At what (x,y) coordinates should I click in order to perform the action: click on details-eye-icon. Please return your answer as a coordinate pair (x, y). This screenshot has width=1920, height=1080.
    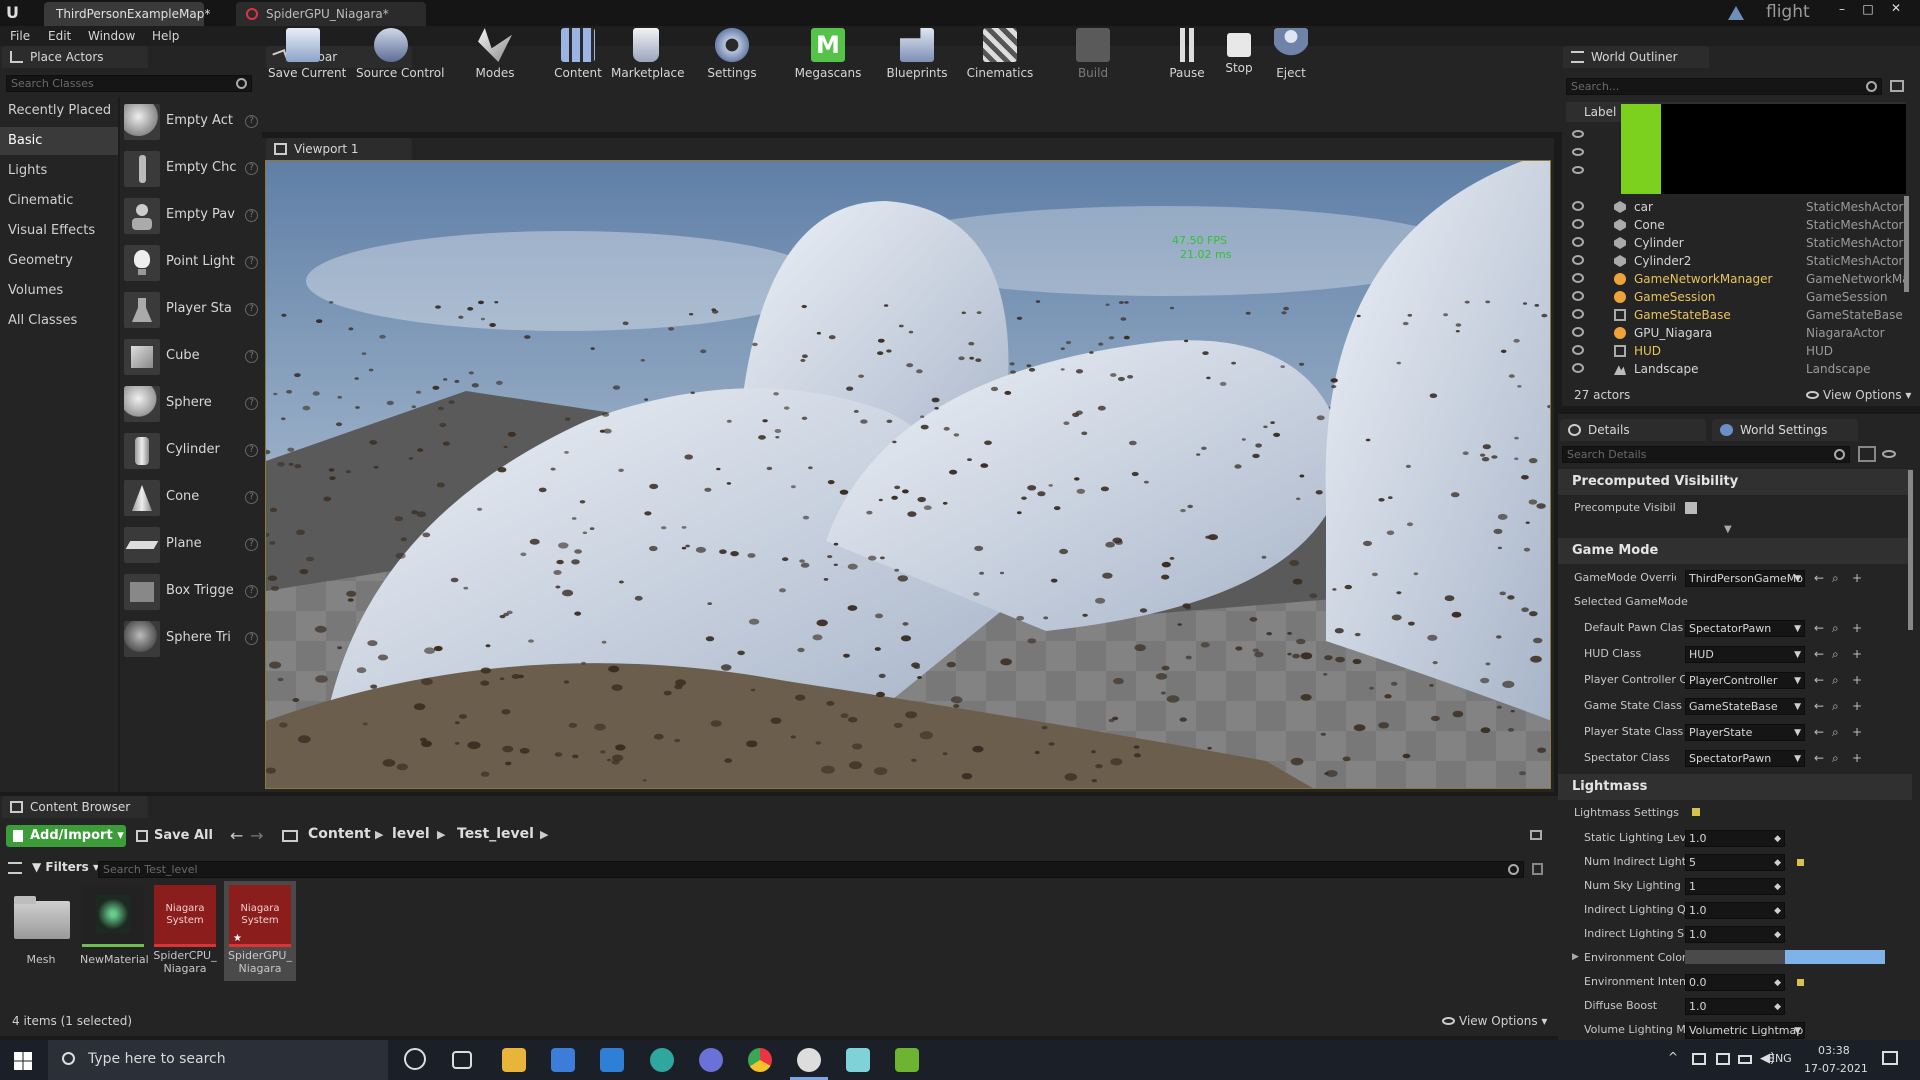
    Looking at the image, I should click on (1889, 454).